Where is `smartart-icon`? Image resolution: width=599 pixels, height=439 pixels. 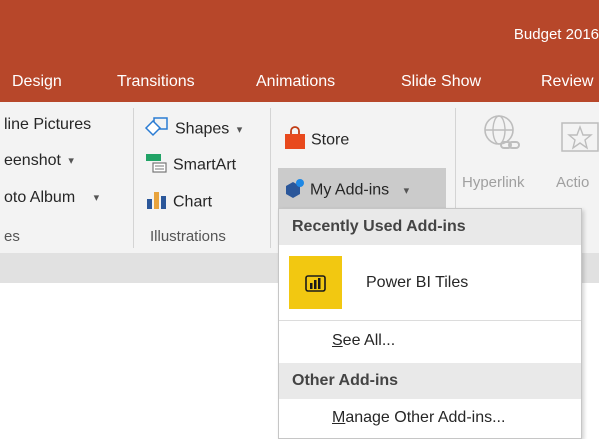
smartart-icon is located at coordinates (156, 165).